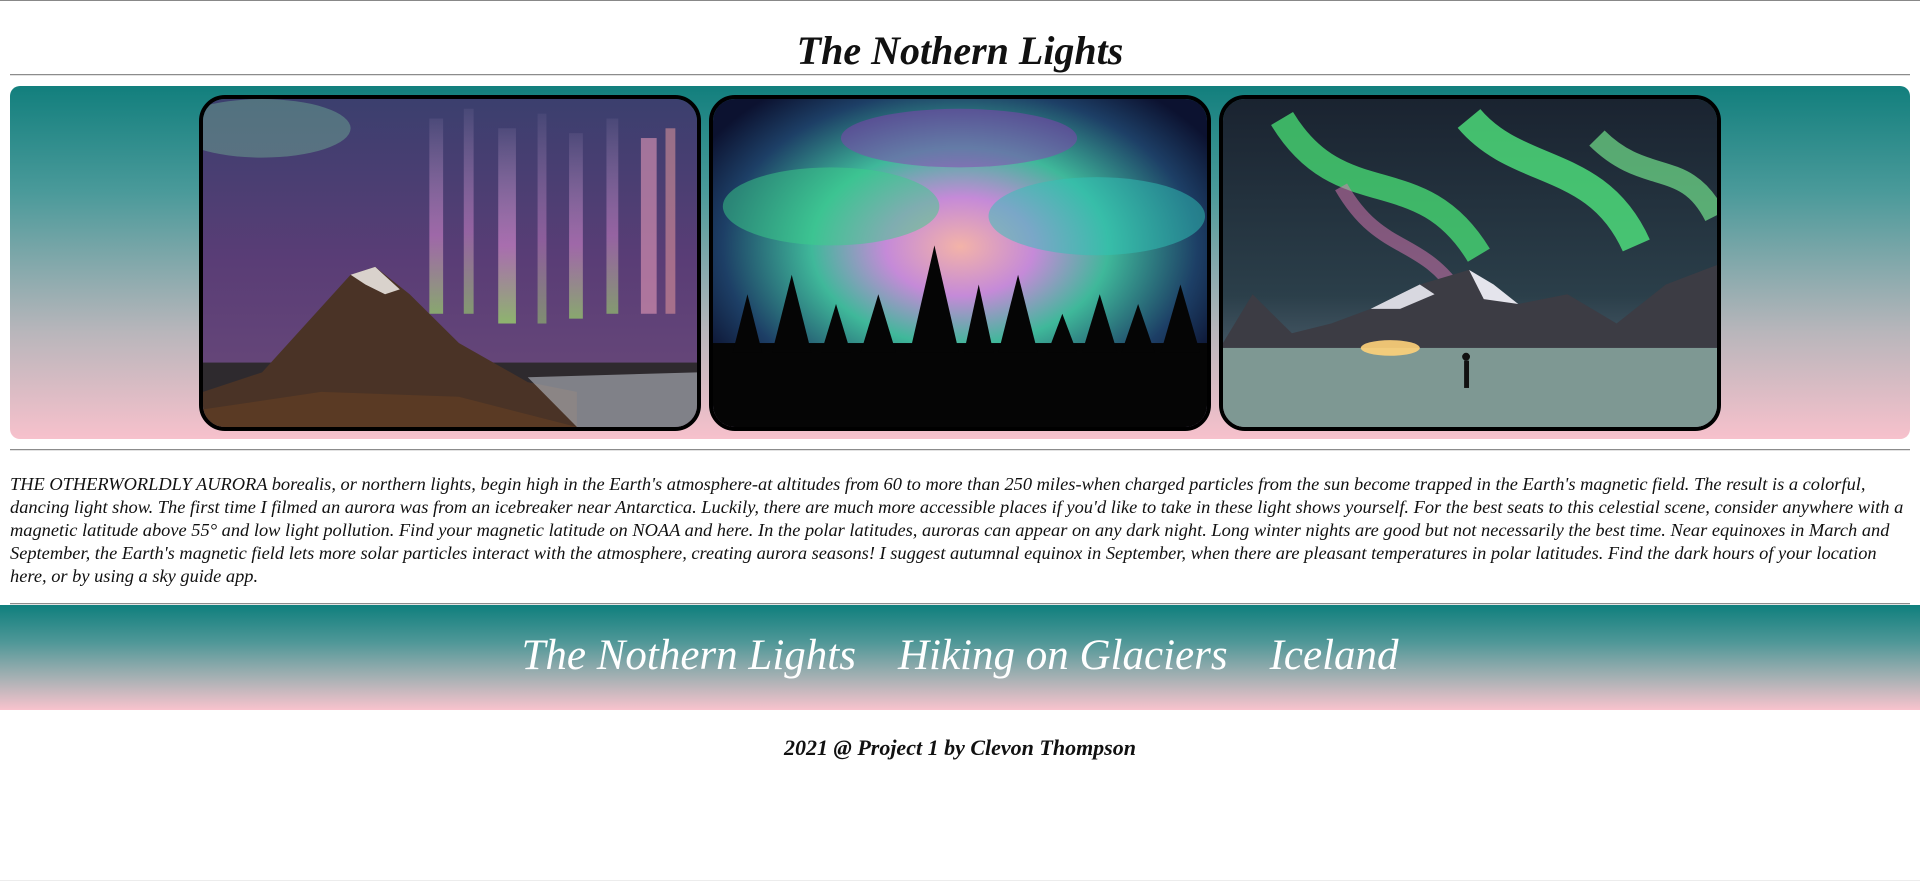  Describe the element at coordinates (960, 747) in the screenshot. I see `footer-credit: 2021 @ Project 1 by Clevon Thompson` at that location.